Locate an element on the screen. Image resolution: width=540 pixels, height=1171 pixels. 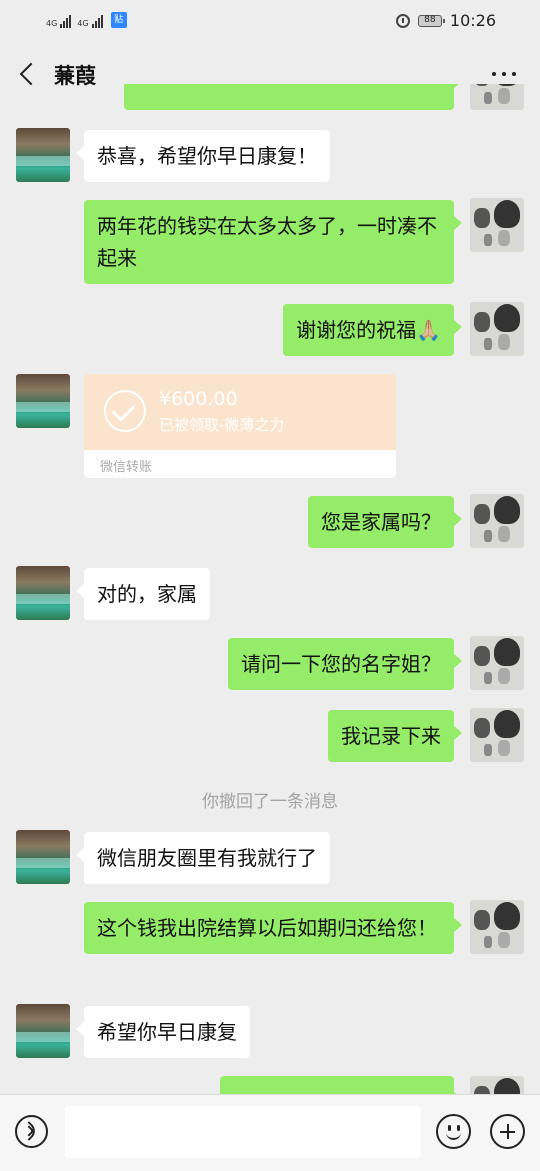
input-bar is located at coordinates (270, 1132).